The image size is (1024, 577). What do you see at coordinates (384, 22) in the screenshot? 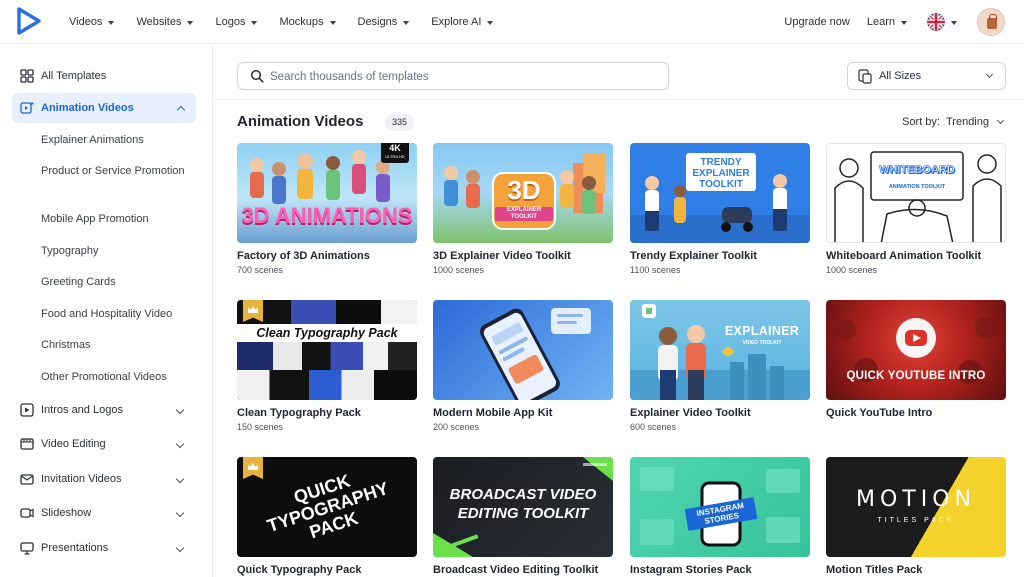
I see `nav-designs: Designs` at bounding box center [384, 22].